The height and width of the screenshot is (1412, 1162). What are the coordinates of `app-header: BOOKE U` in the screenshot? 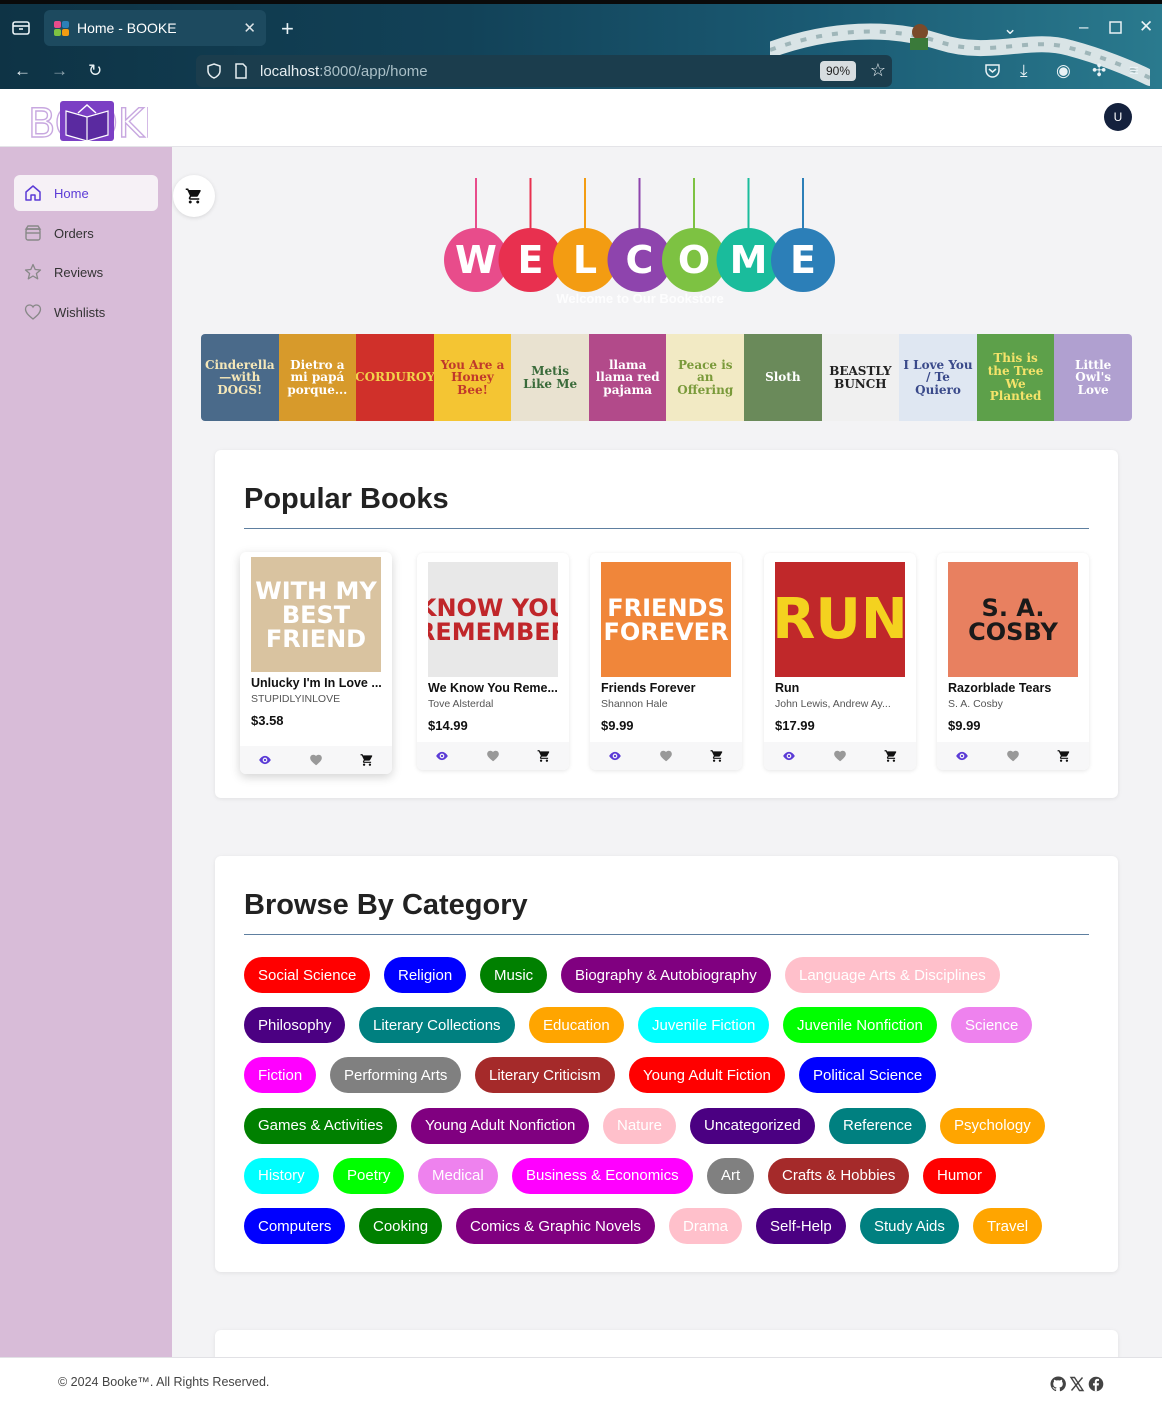 It's located at (581, 118).